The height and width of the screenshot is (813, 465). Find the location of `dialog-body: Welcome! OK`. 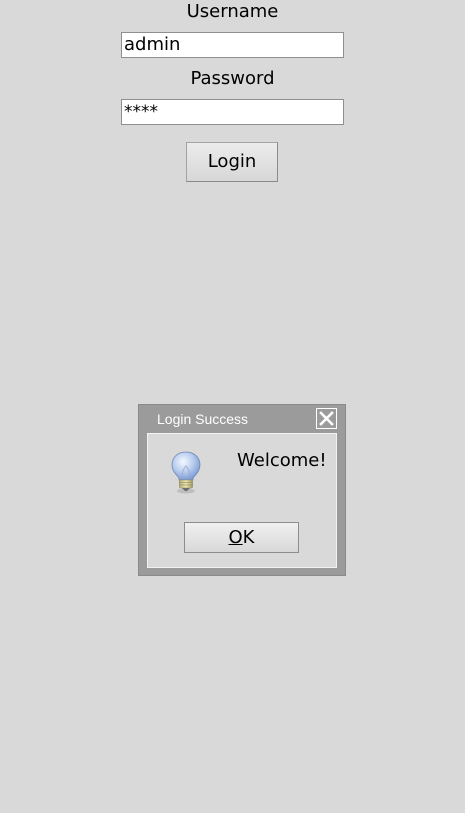

dialog-body: Welcome! OK is located at coordinates (242, 500).